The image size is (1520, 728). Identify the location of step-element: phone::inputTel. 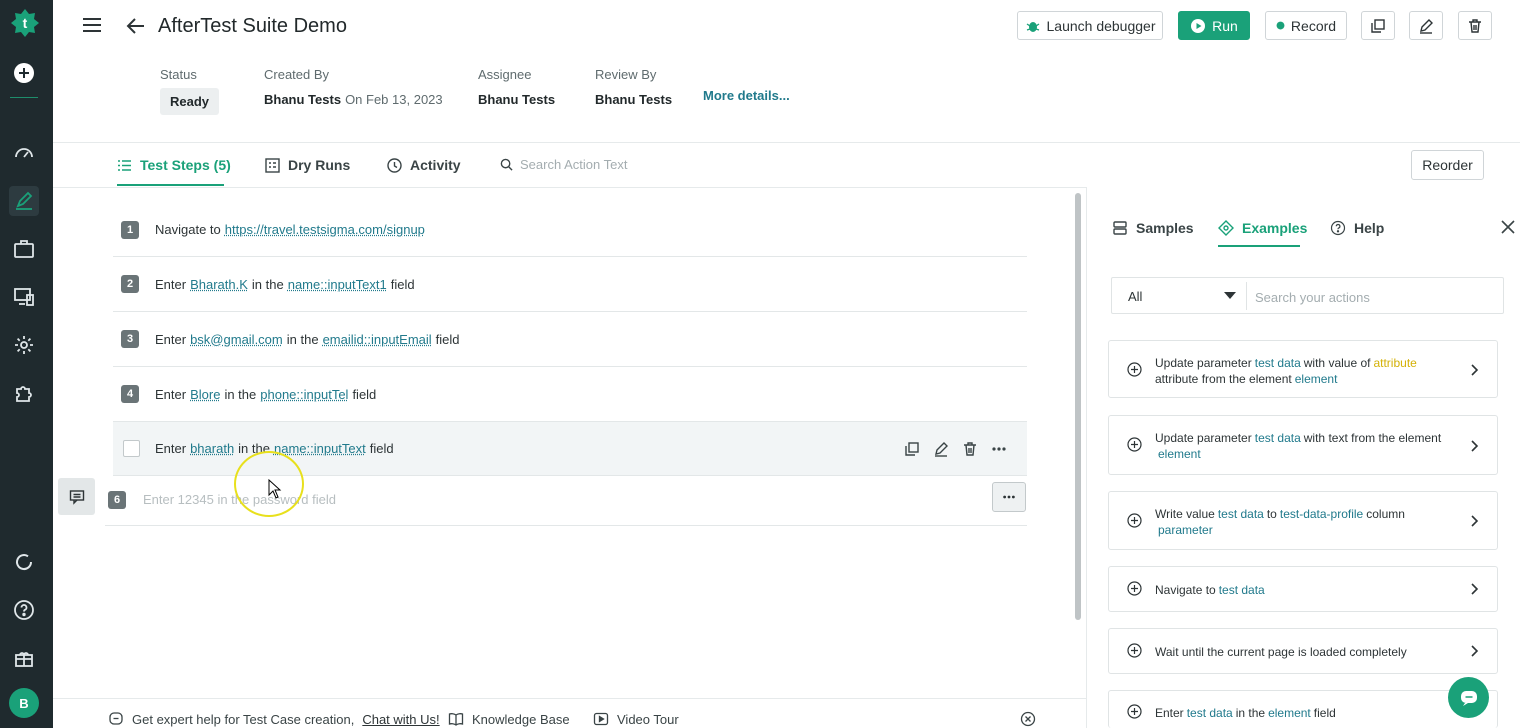
(304, 394).